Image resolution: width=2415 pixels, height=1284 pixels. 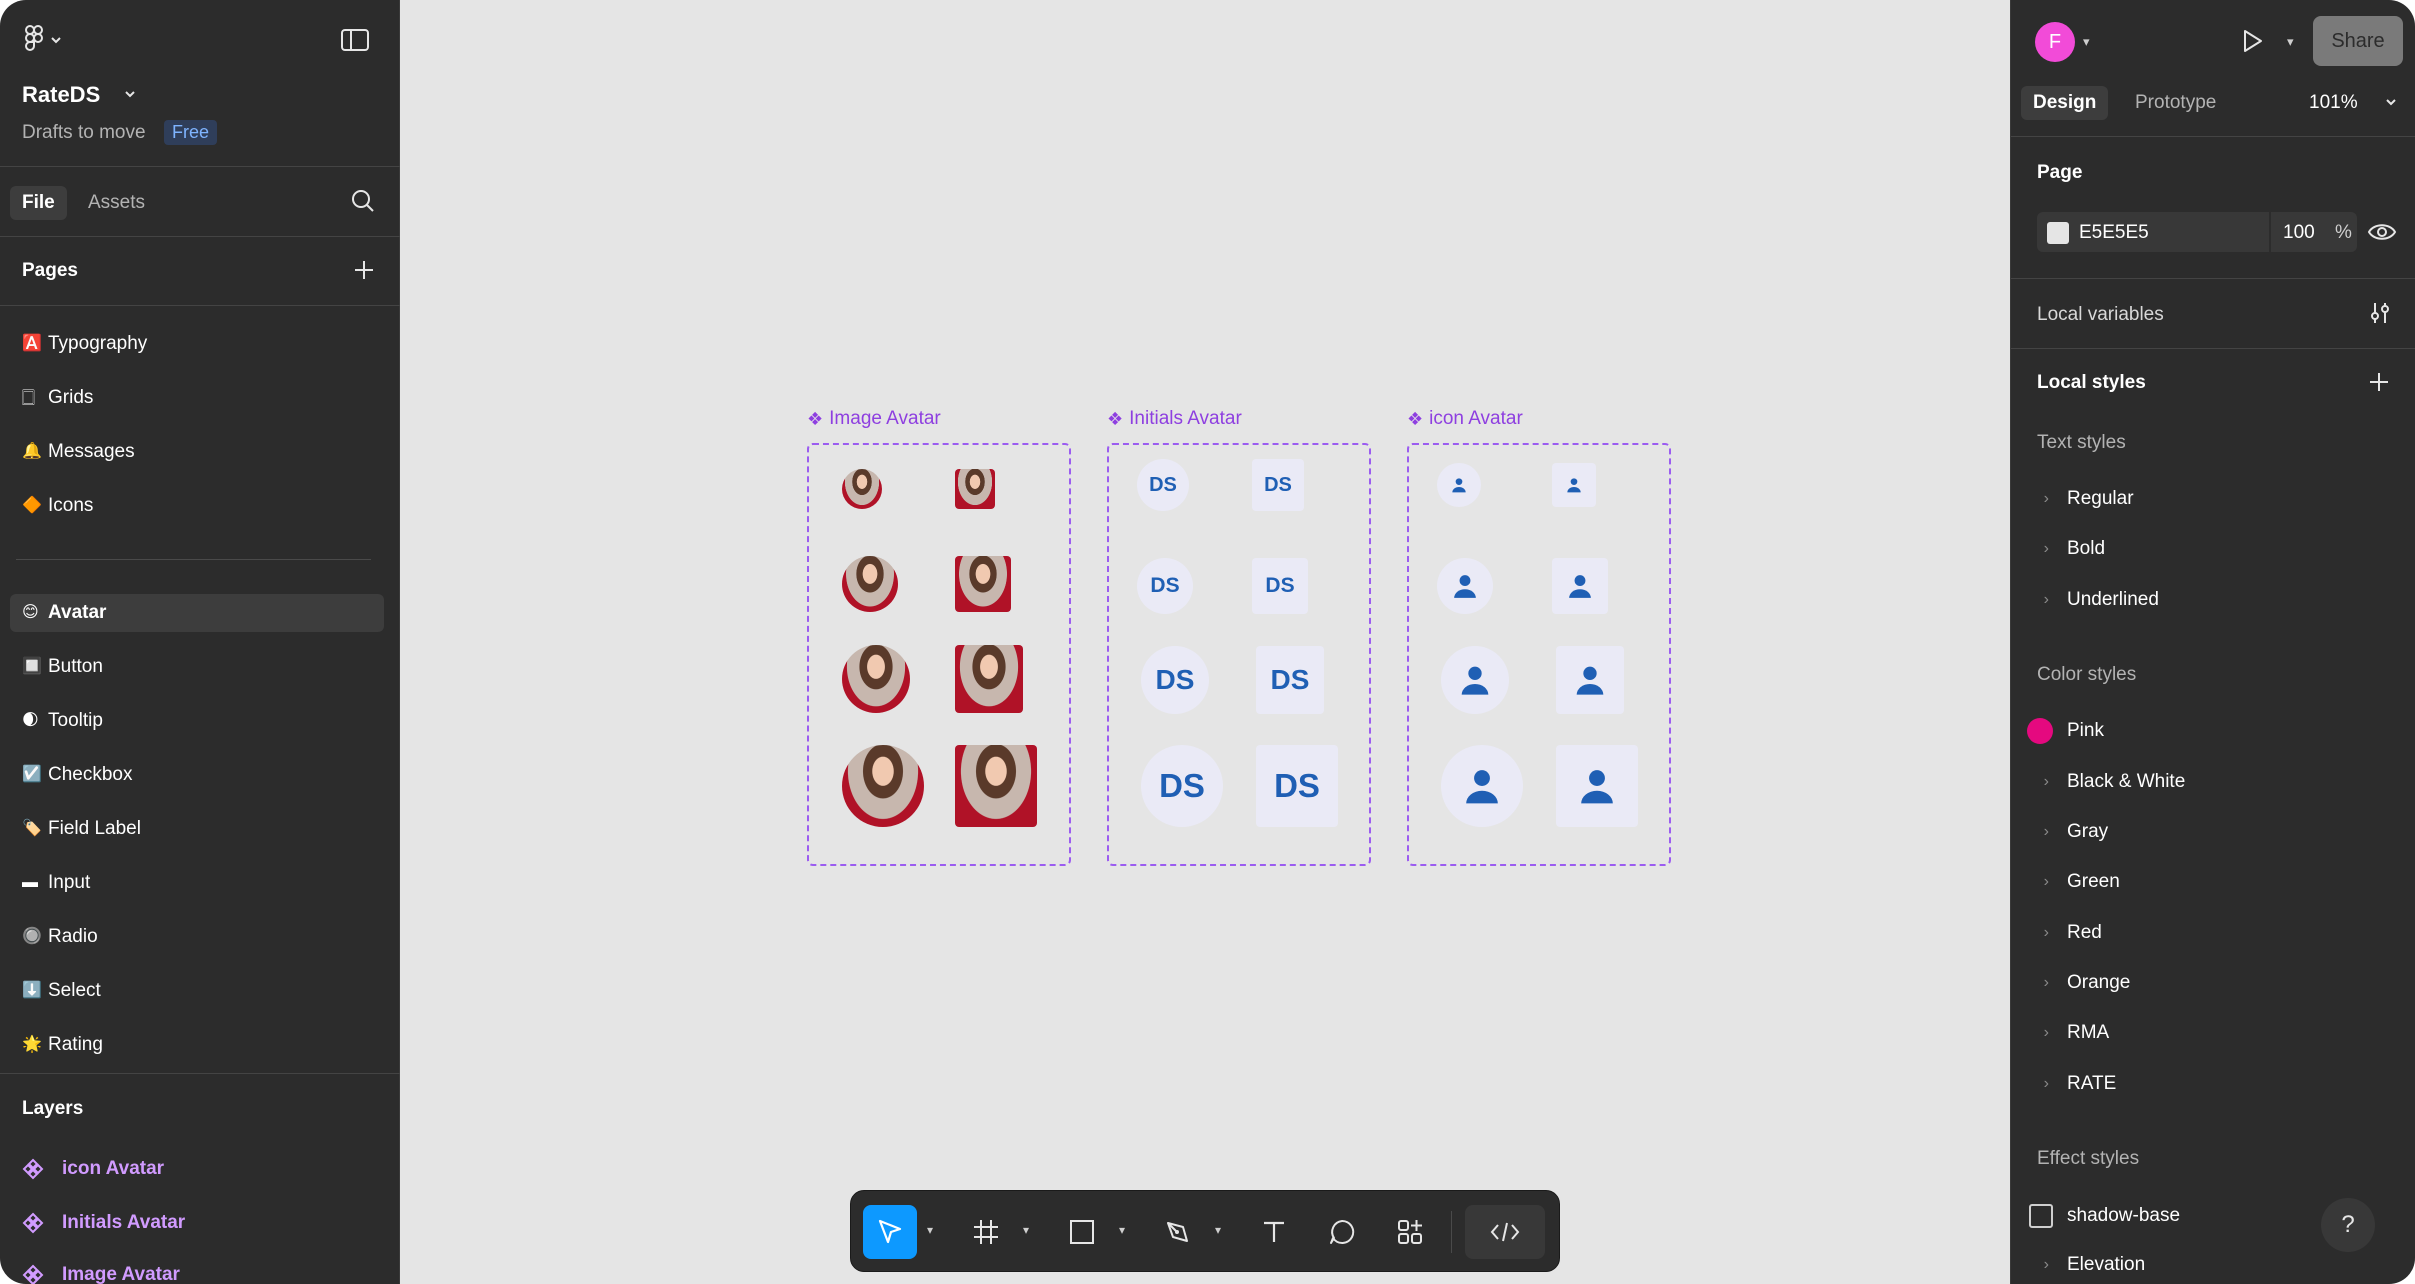 What do you see at coordinates (2055, 42) in the screenshot?
I see `user-avatar: F` at bounding box center [2055, 42].